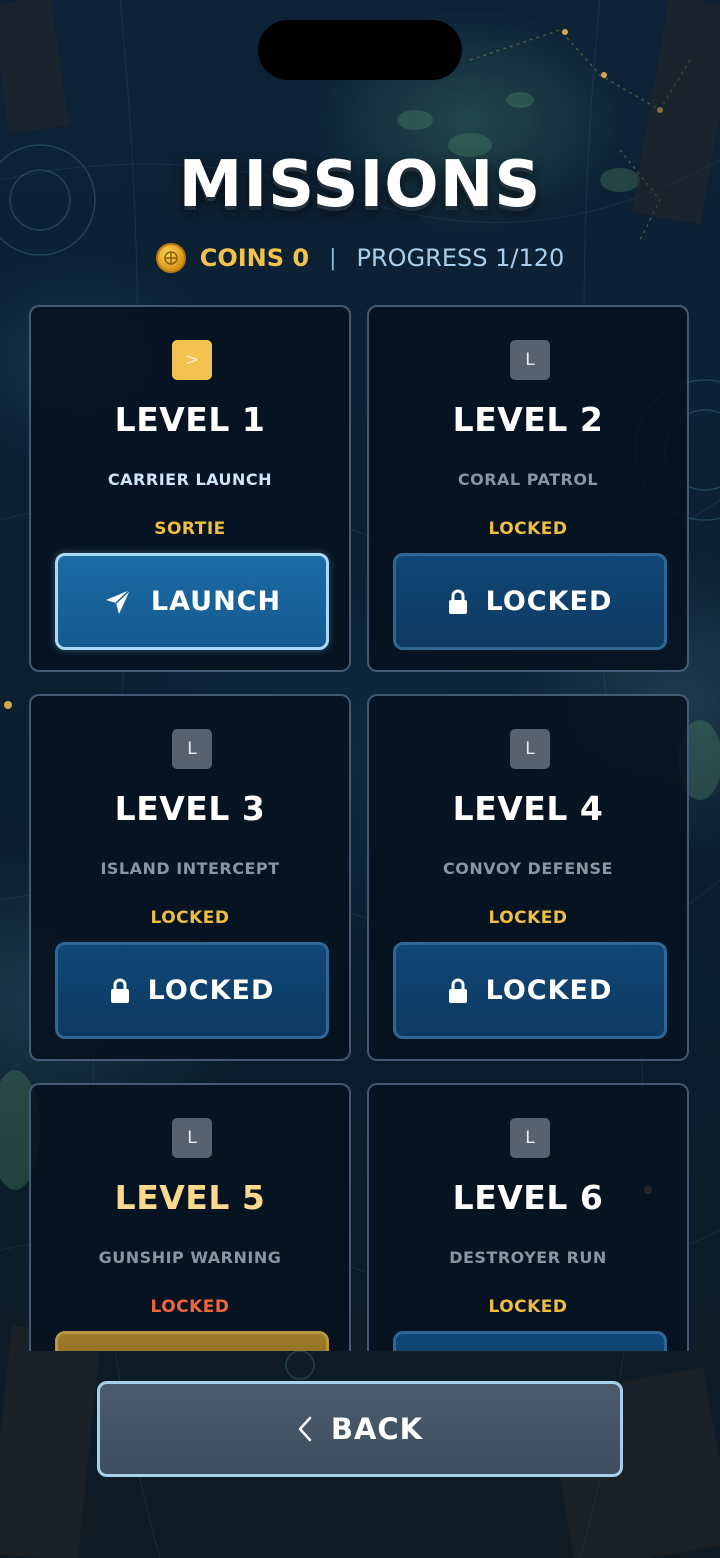  I want to click on level-5-button, so click(192, 1341).